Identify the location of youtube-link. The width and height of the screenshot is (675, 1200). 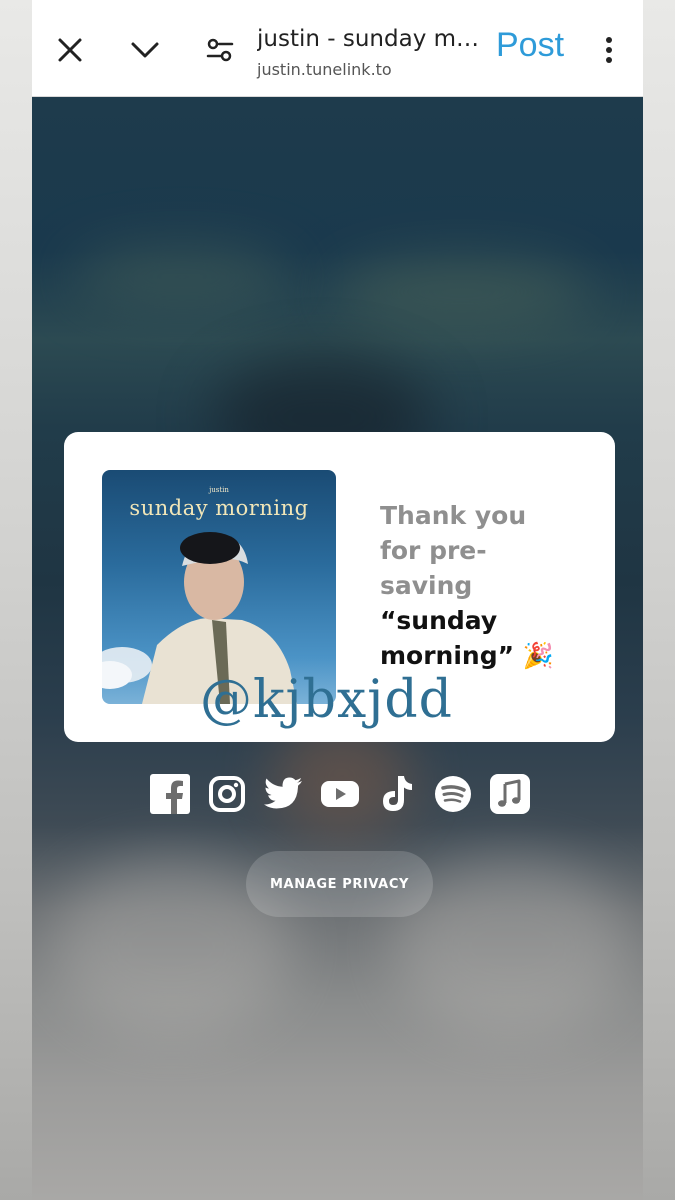
(340, 794).